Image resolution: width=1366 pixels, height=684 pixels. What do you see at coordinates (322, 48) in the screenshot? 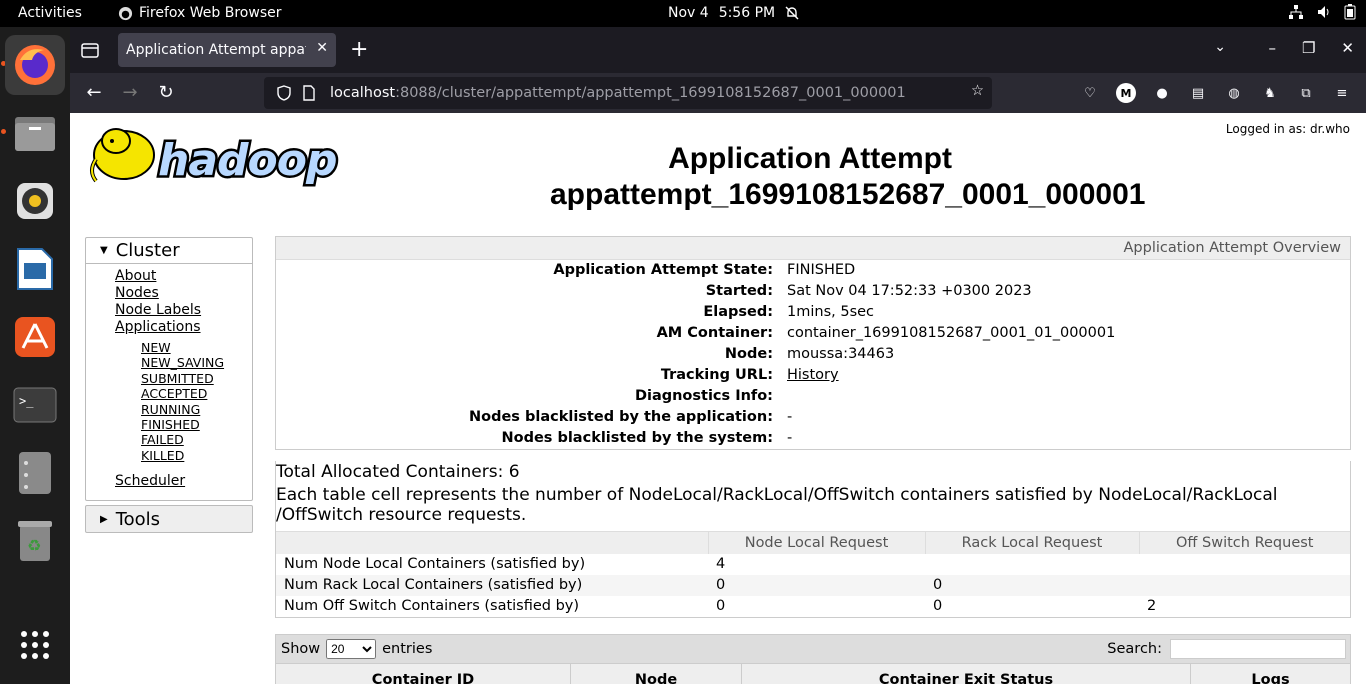
I see `tab-close-icon: ✕` at bounding box center [322, 48].